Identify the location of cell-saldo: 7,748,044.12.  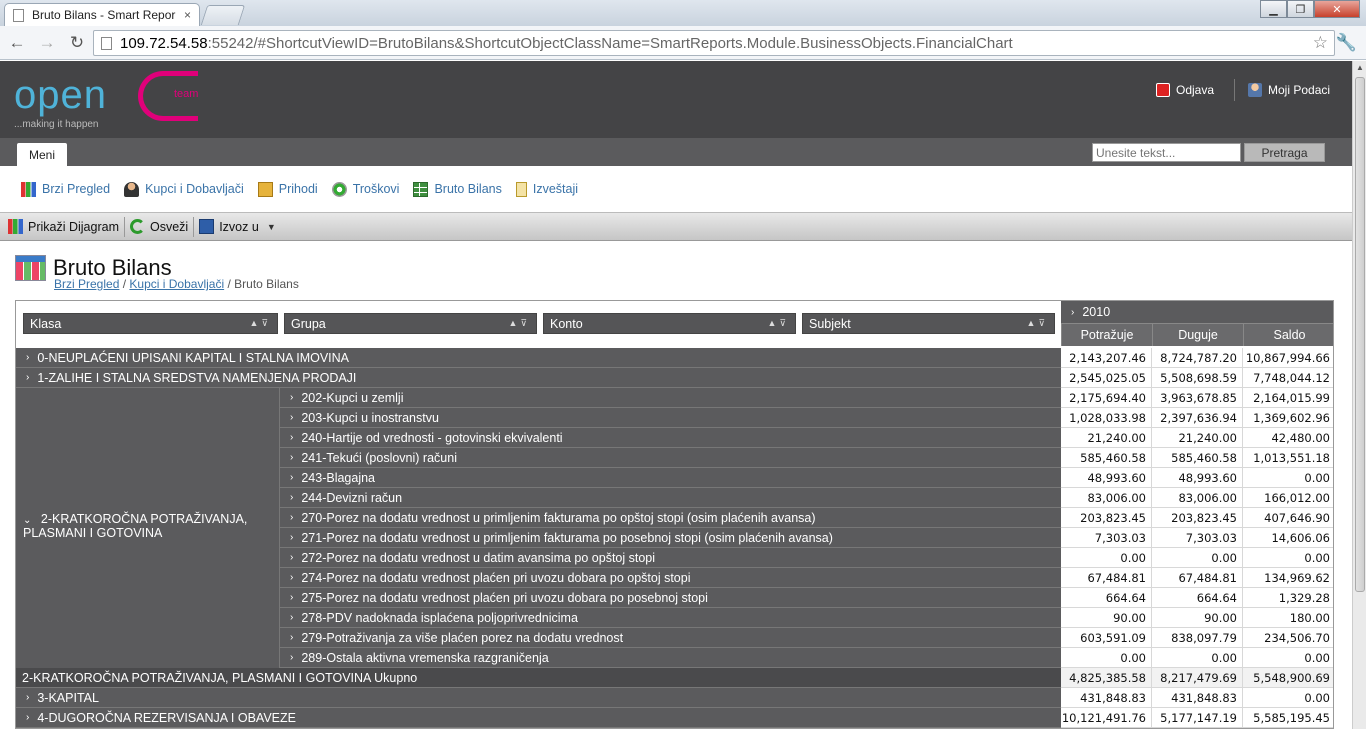
(1288, 378).